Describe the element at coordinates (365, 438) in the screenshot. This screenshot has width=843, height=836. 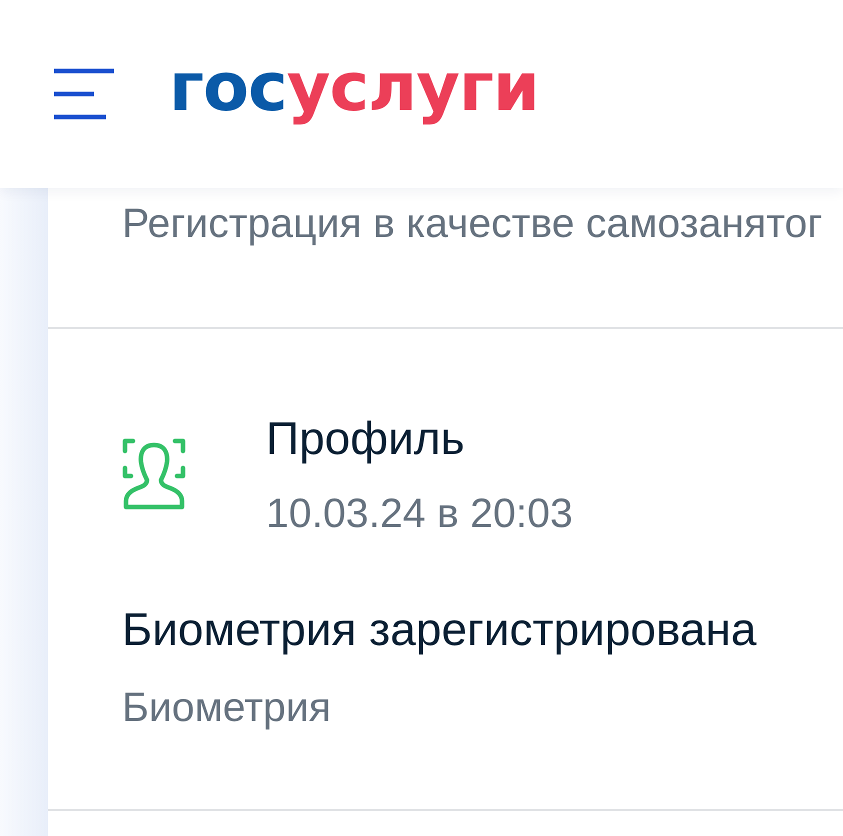
I see `event-source: Профиль` at that location.